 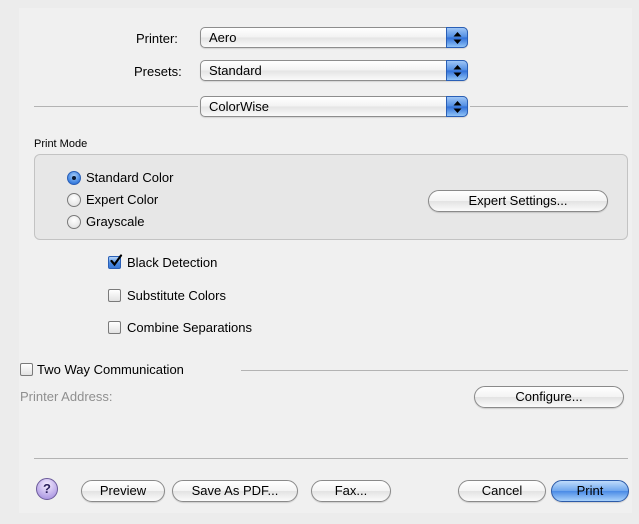 I want to click on presets-label: Presets:, so click(x=158, y=71).